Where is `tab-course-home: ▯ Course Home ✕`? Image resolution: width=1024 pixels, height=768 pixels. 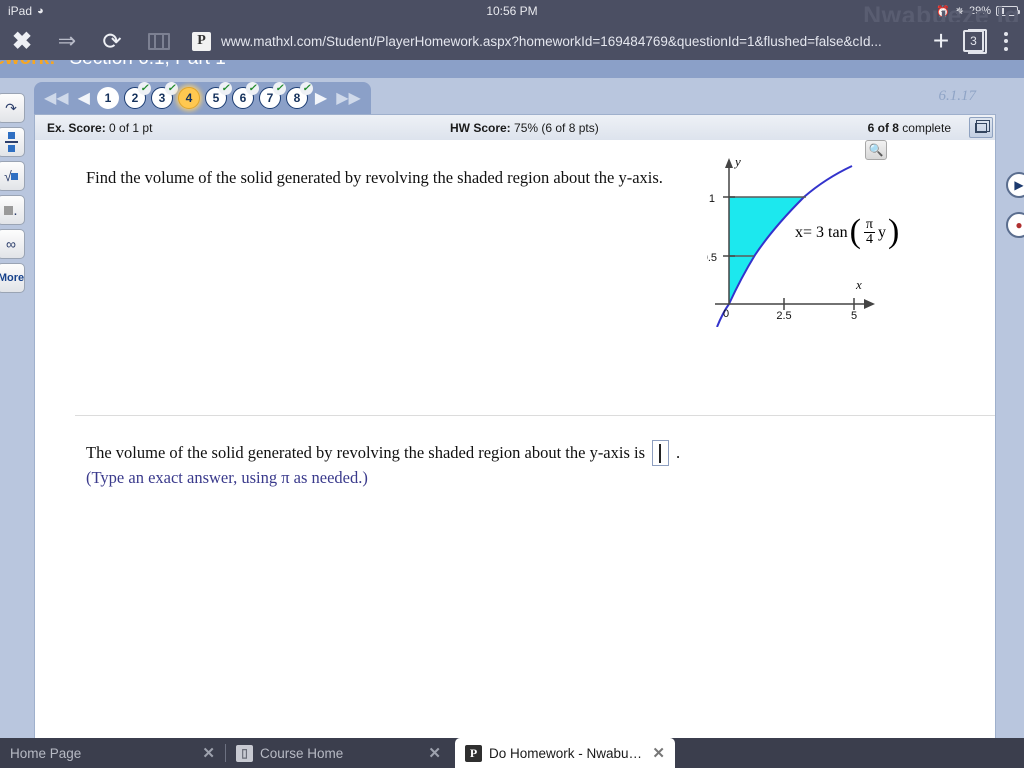 tab-course-home: ▯ Course Home ✕ is located at coordinates (338, 753).